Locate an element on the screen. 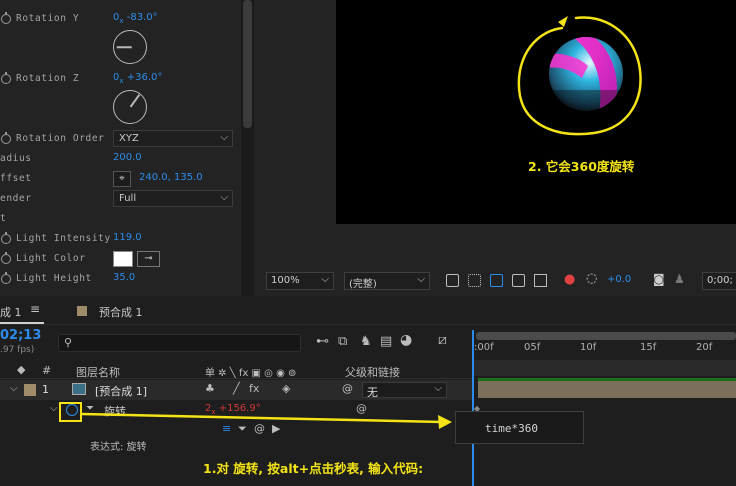 This screenshot has height=486, width=736. fx-switch-icon: fx is located at coordinates (254, 388).